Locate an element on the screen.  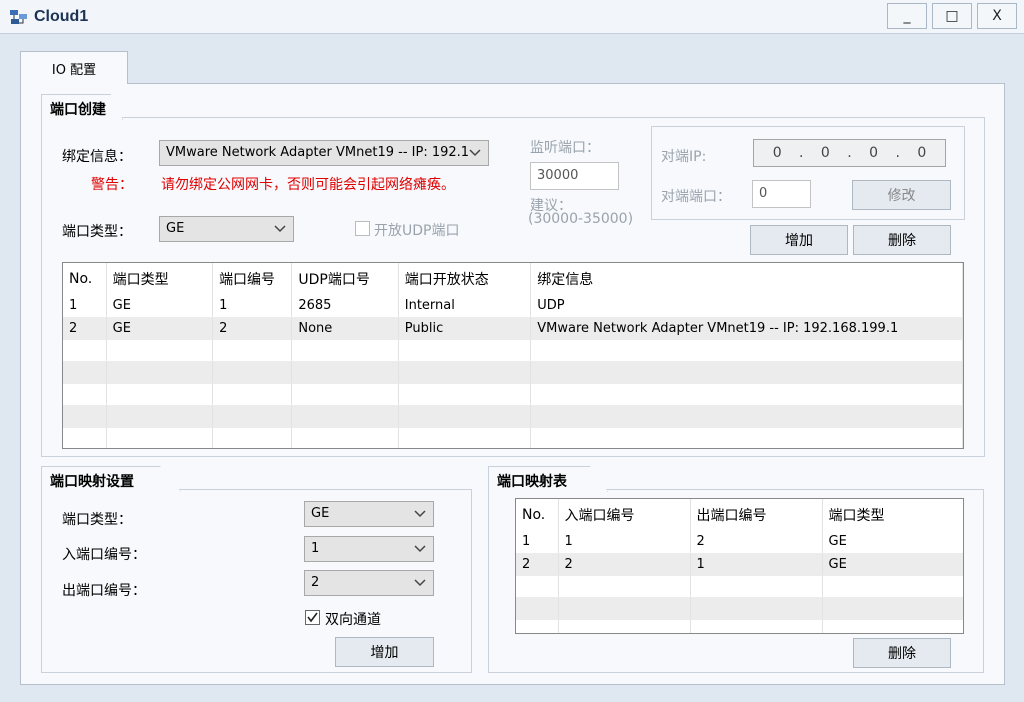
minimize-icon: _ is located at coordinates (907, 16).